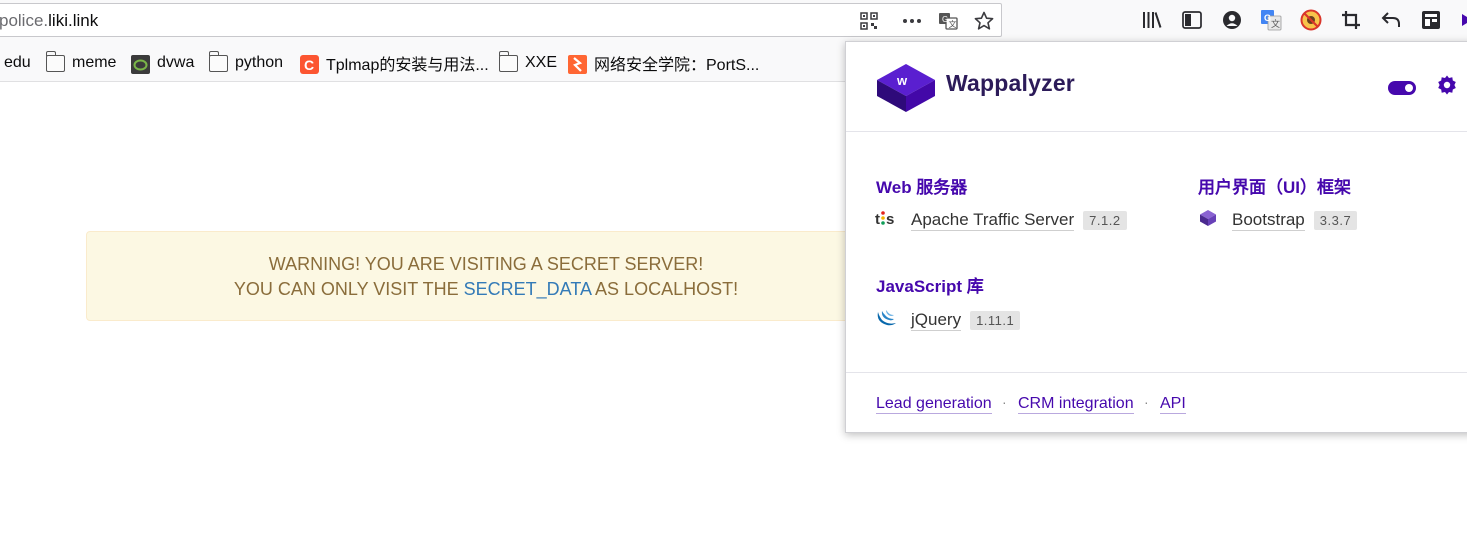  What do you see at coordinates (1156, 87) in the screenshot?
I see `popup-header: w Wappalyzer` at bounding box center [1156, 87].